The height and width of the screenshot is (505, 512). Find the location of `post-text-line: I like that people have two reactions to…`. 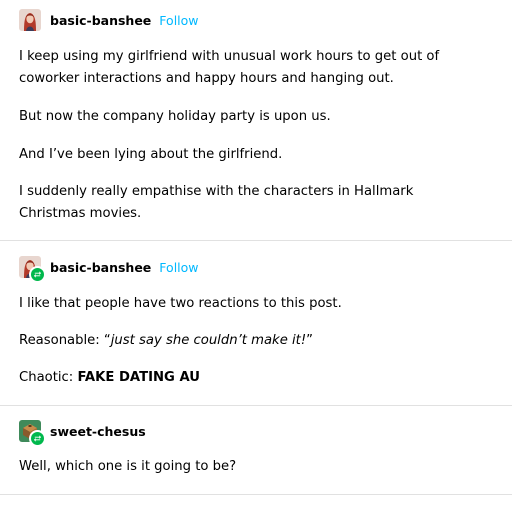

post-text-line: I like that people have two reactions to… is located at coordinates (180, 303).